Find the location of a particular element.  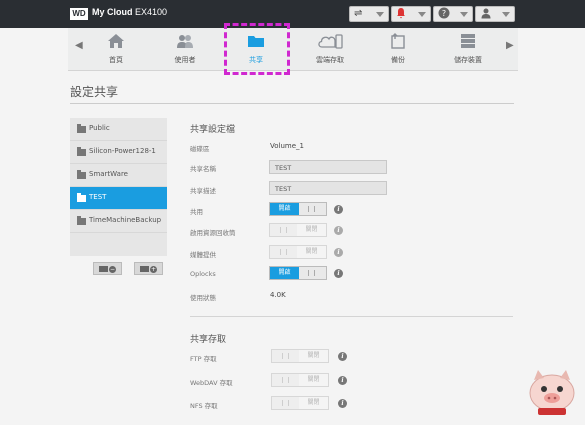

share-item-silicon-power: Silicon-Power128-1 is located at coordinates (118, 152).